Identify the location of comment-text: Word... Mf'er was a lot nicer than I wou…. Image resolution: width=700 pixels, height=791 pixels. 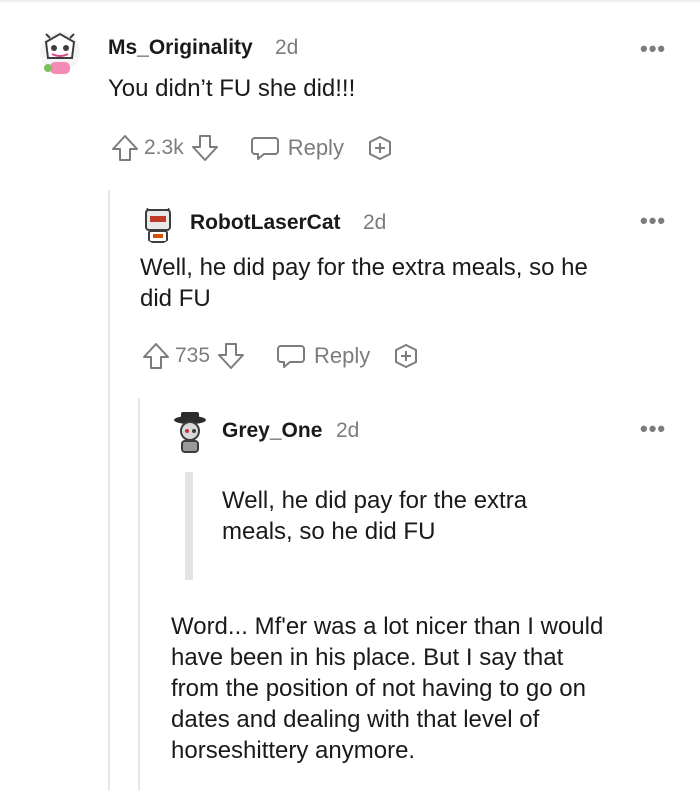
(387, 688).